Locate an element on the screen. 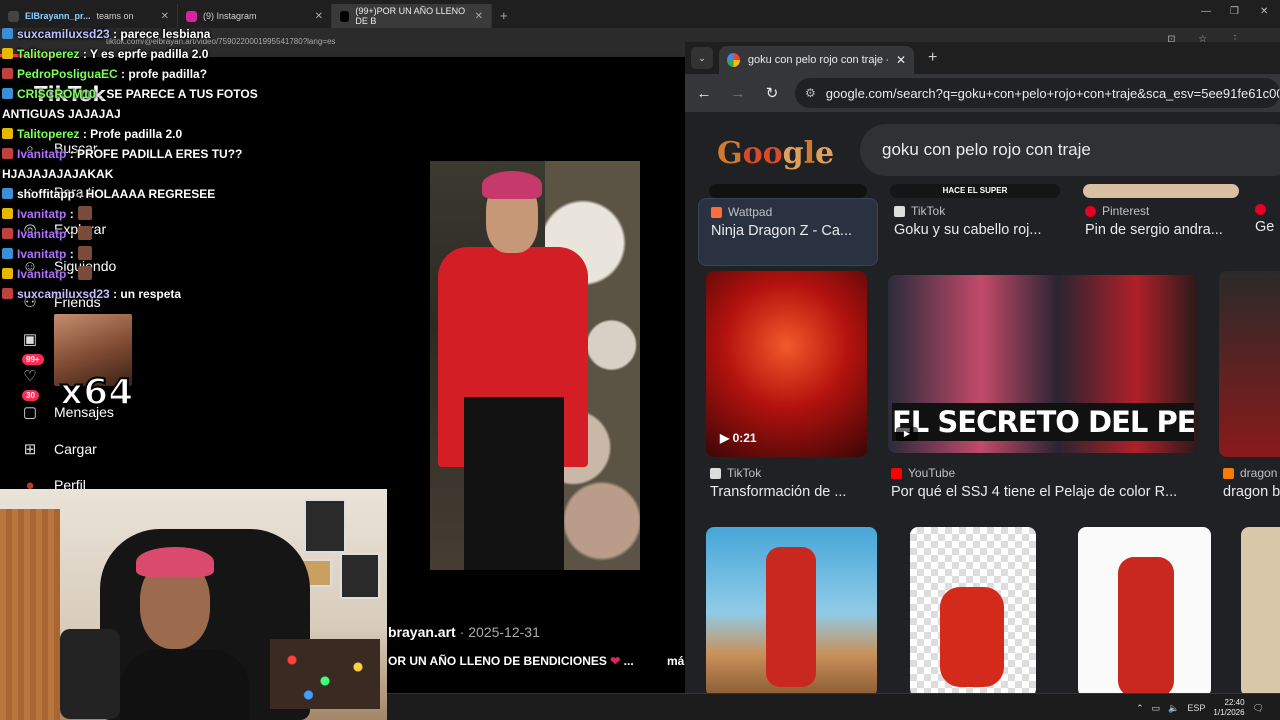 This screenshot has height=720, width=1280. result-source: TikTok is located at coordinates (790, 473).